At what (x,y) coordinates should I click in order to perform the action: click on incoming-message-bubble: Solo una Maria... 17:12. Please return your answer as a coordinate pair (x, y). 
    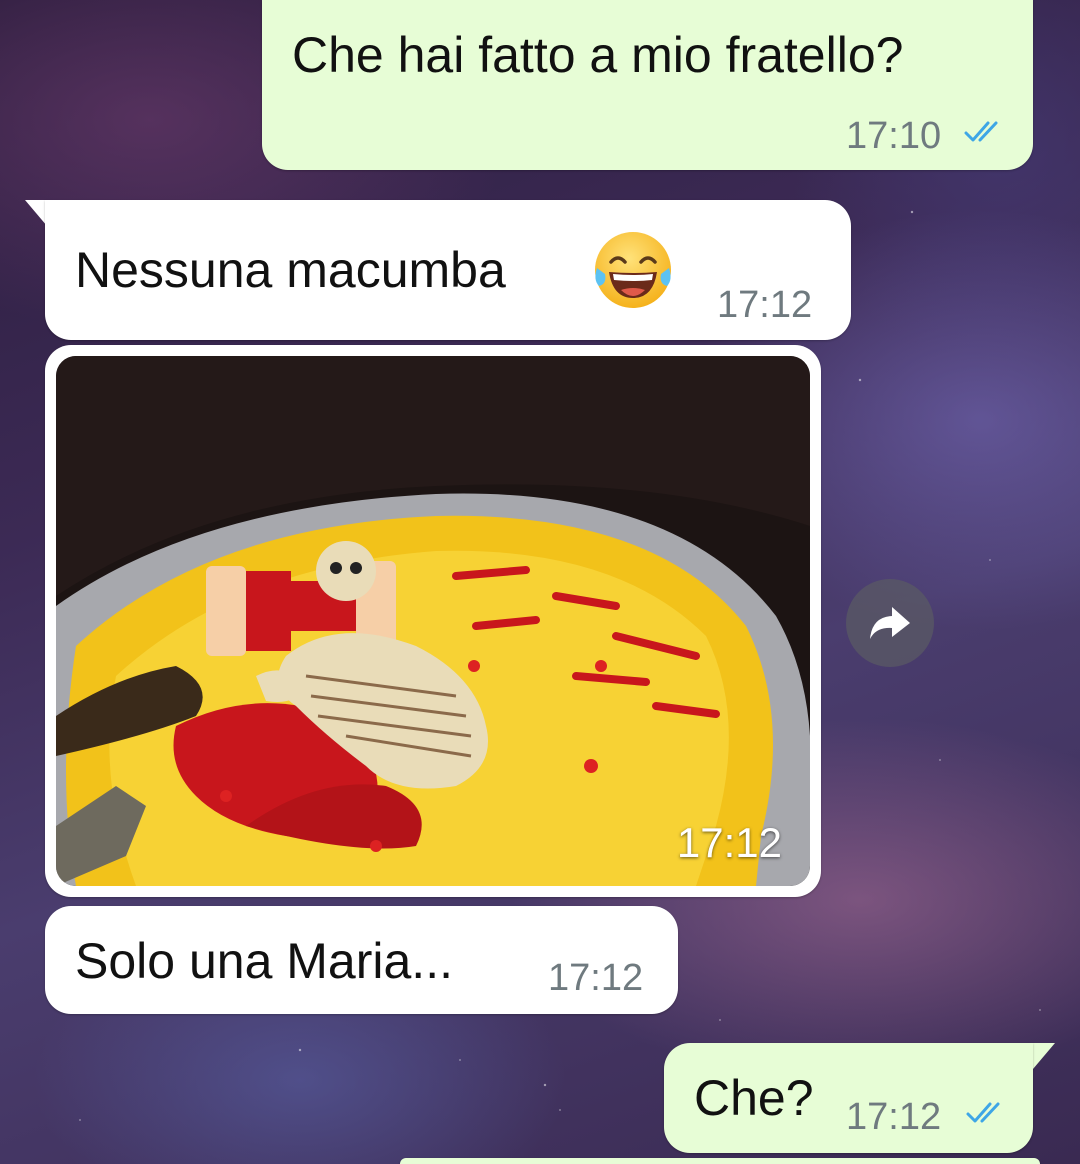
    Looking at the image, I should click on (361, 960).